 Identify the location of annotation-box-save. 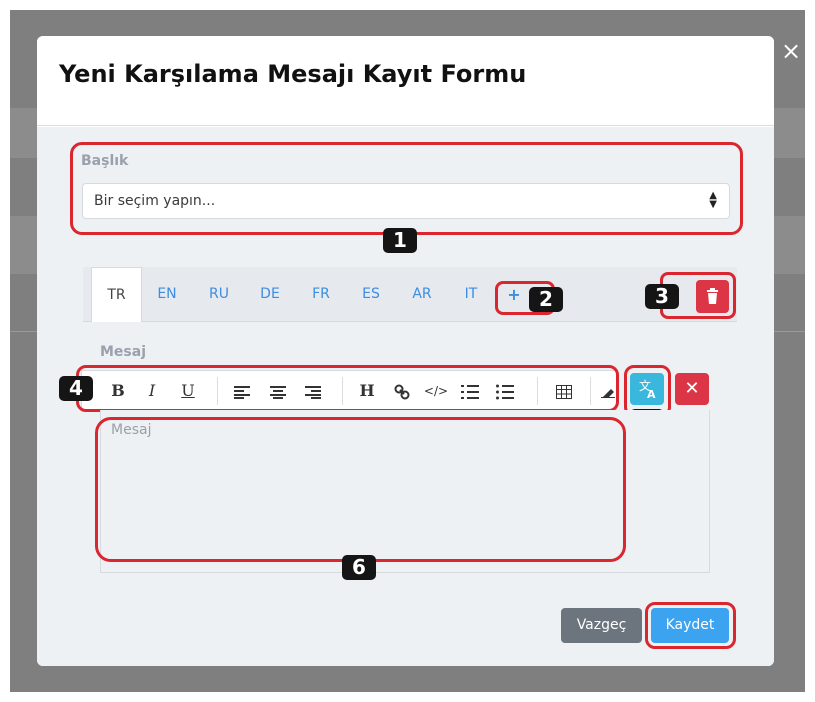
(690, 625).